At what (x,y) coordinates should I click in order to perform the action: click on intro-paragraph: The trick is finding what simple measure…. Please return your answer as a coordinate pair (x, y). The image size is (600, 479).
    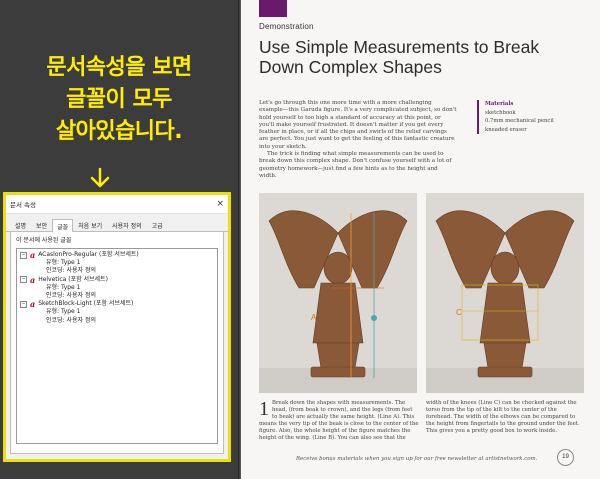
    Looking at the image, I should click on (355, 165).